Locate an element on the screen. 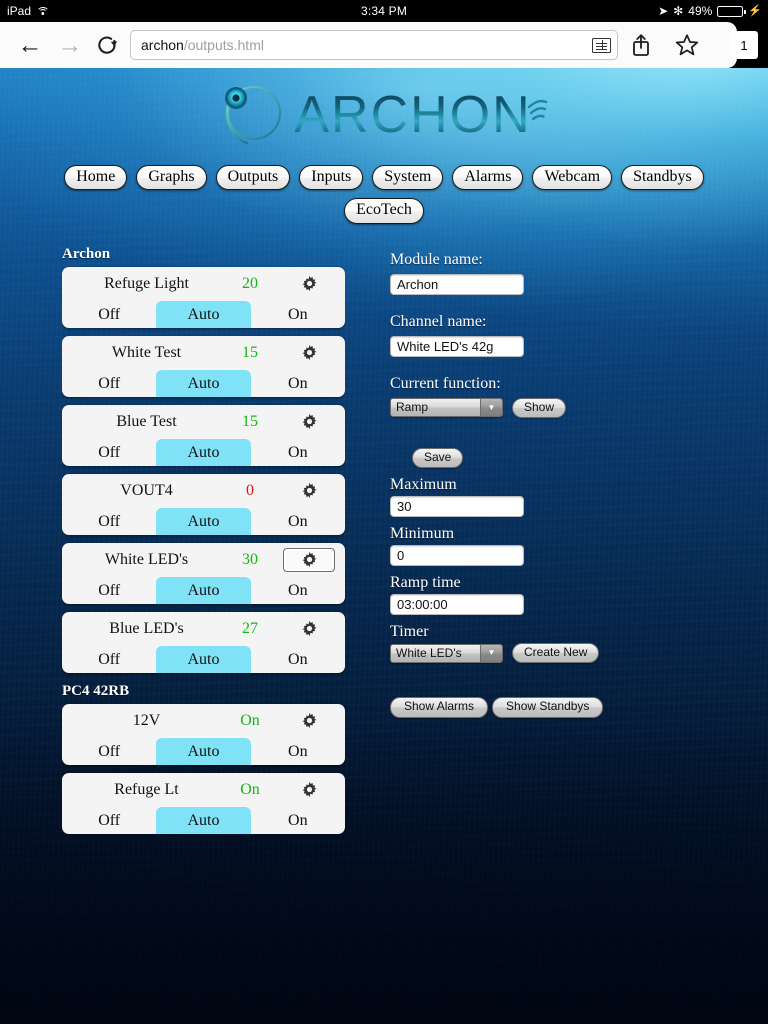 This screenshot has width=768, height=1024. site-header: ARCHON is located at coordinates (384, 110).